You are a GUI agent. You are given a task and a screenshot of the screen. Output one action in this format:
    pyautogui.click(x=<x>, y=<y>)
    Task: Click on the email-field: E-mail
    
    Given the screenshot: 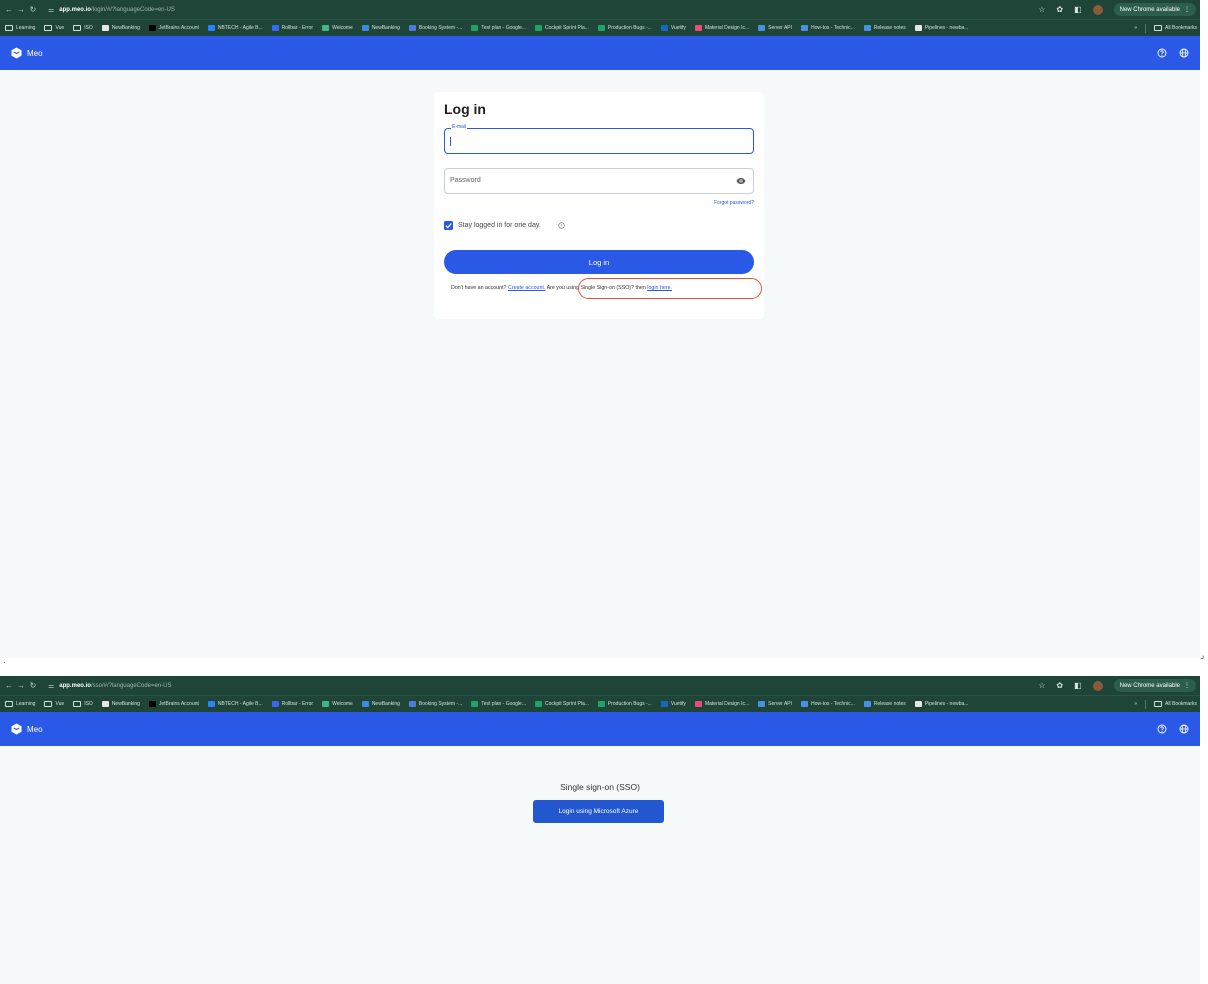 What is the action you would take?
    pyautogui.click(x=599, y=139)
    